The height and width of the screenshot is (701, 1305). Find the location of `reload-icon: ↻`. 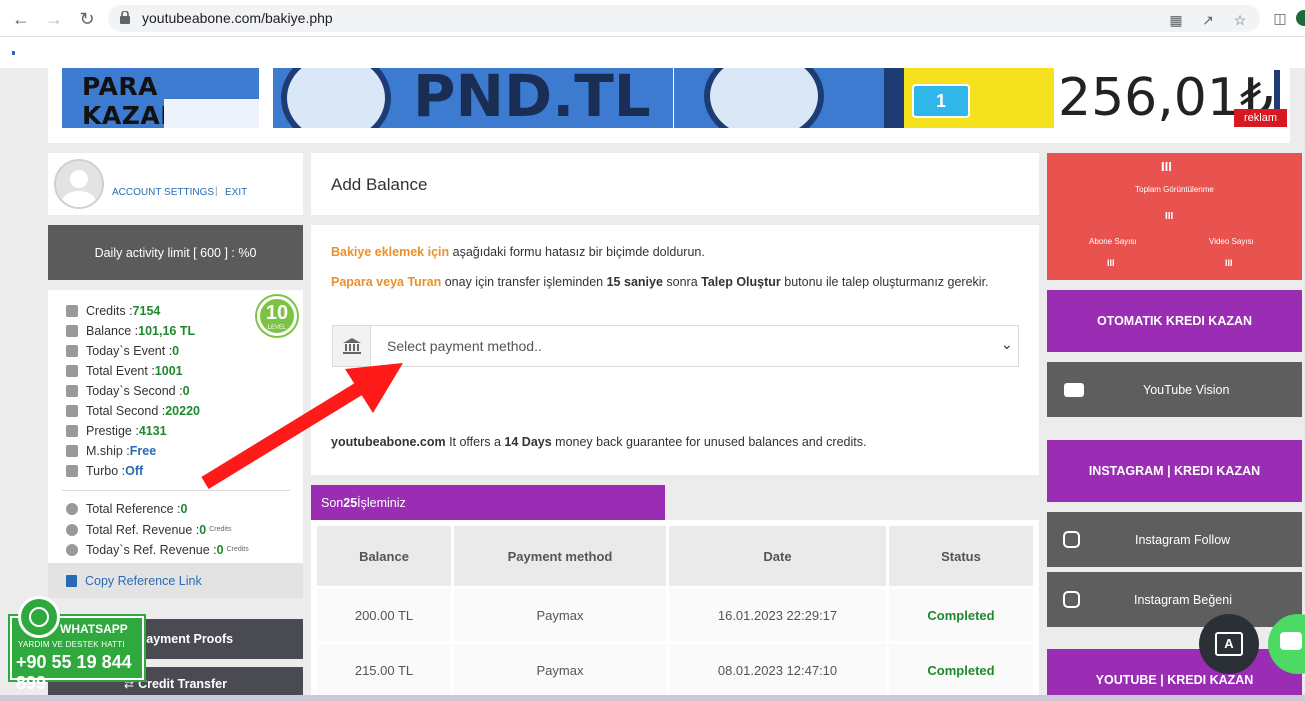

reload-icon: ↻ is located at coordinates (87, 19).